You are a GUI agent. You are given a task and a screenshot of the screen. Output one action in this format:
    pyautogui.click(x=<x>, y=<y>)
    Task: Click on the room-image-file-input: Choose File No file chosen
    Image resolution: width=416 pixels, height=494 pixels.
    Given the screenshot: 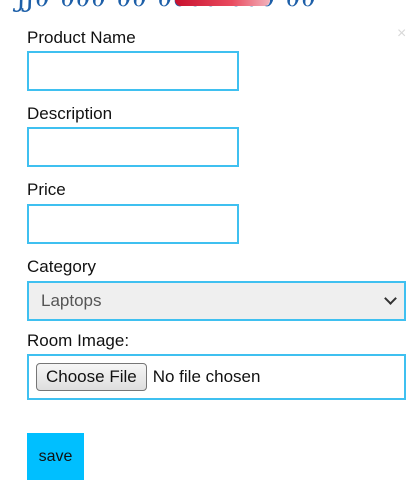 What is the action you would take?
    pyautogui.click(x=216, y=377)
    